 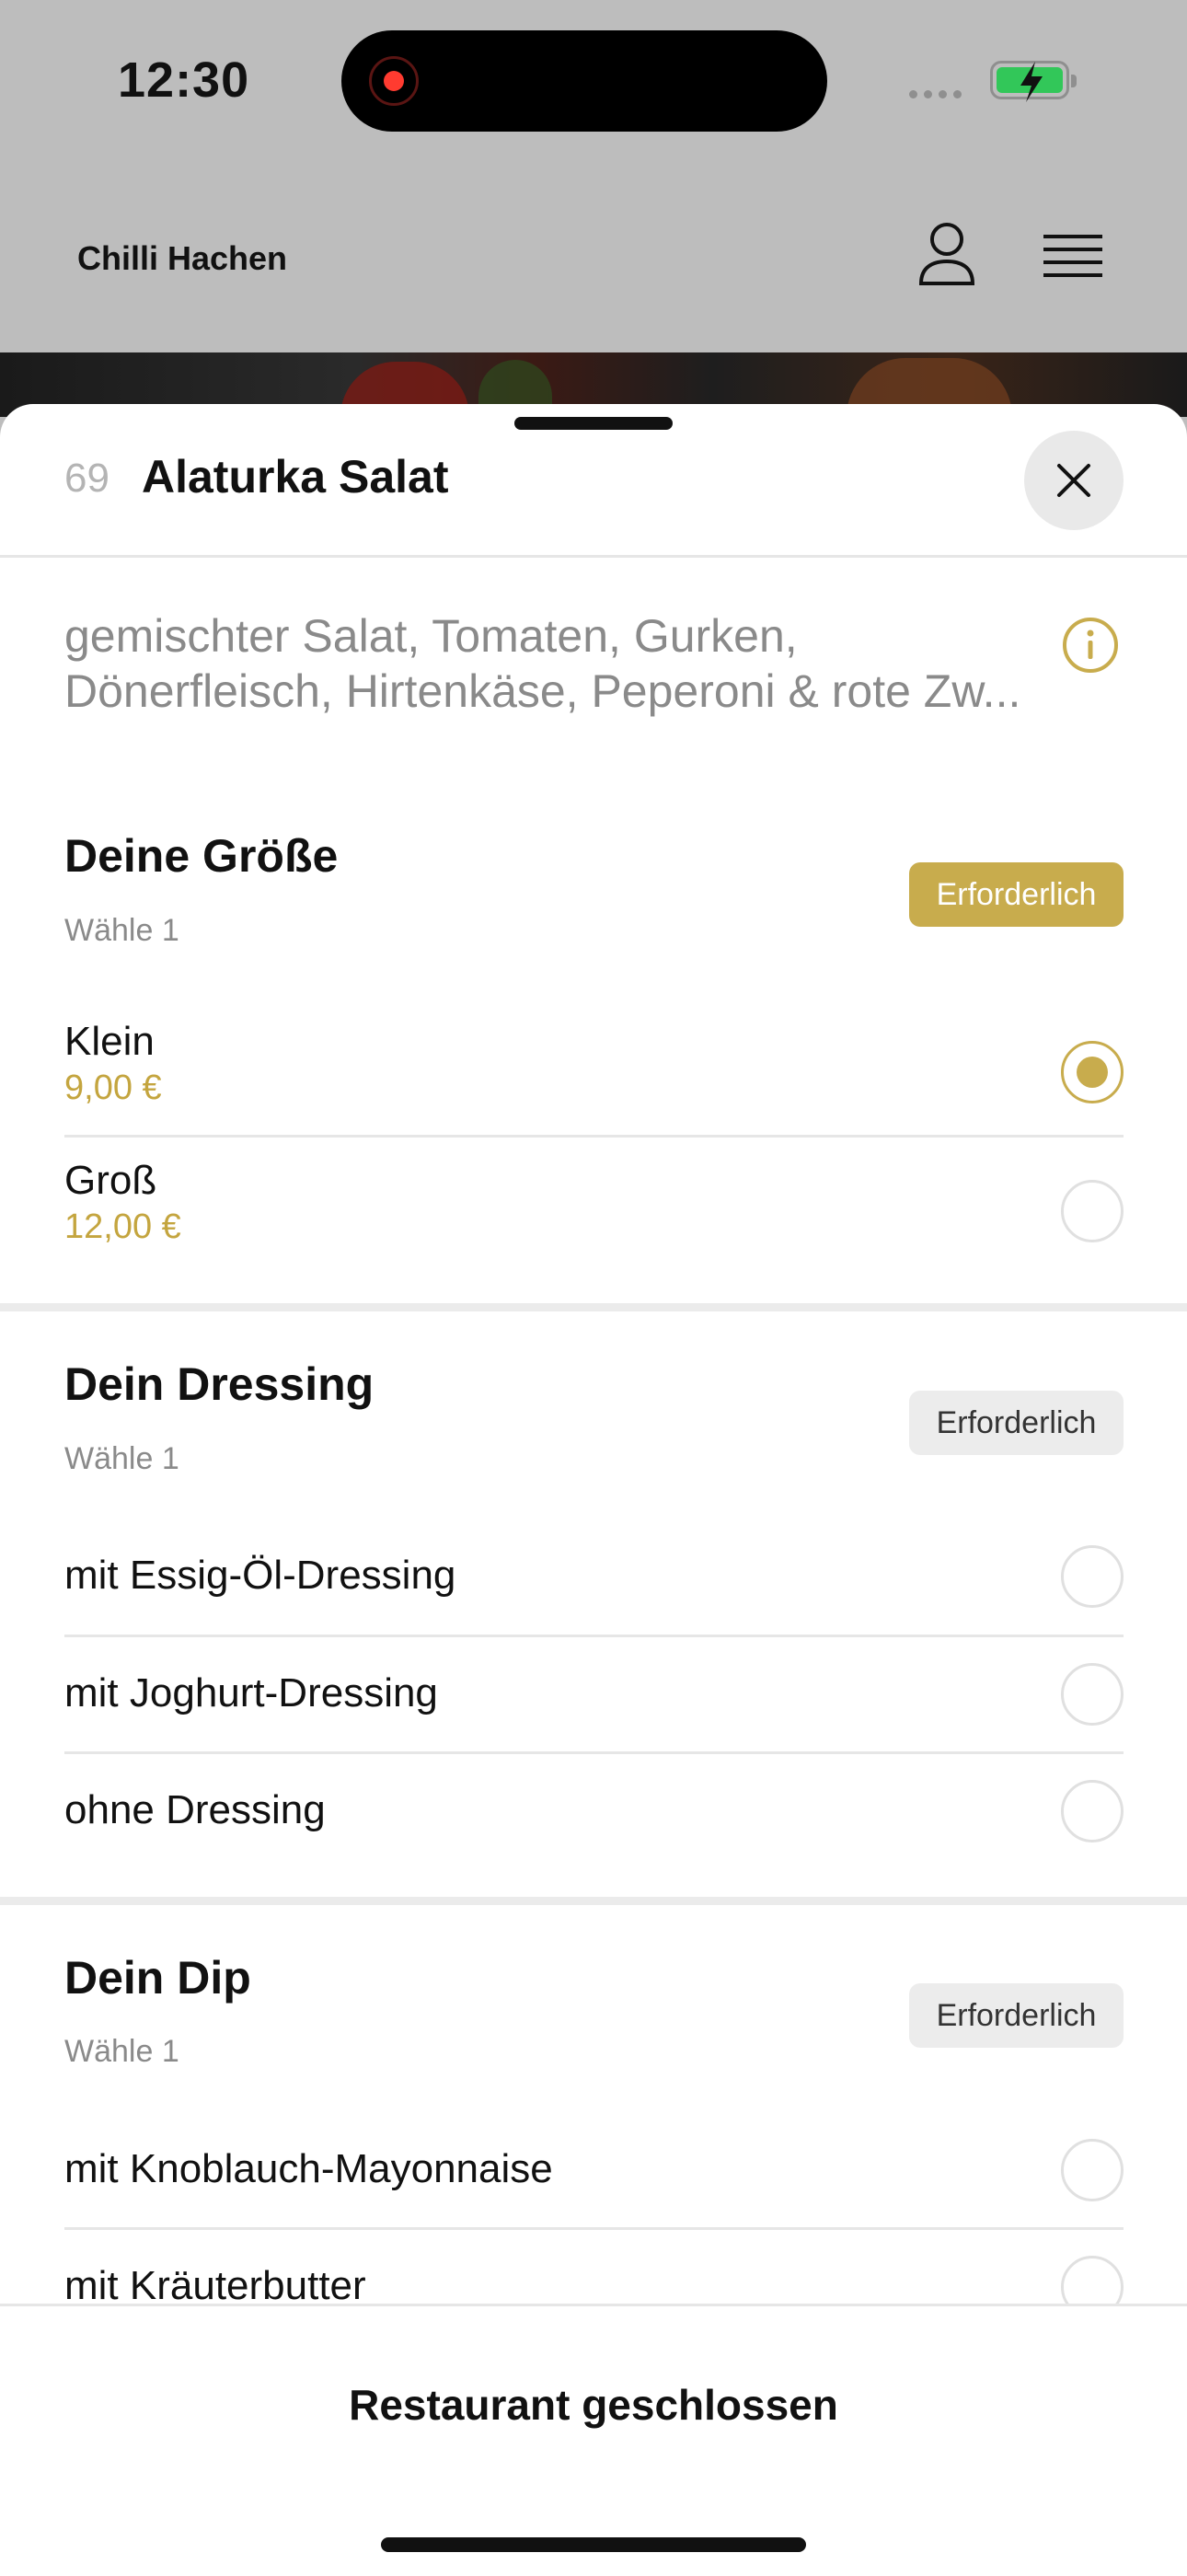 What do you see at coordinates (593, 2405) in the screenshot?
I see `restaurant-closed-label: Restaurant geschlossen` at bounding box center [593, 2405].